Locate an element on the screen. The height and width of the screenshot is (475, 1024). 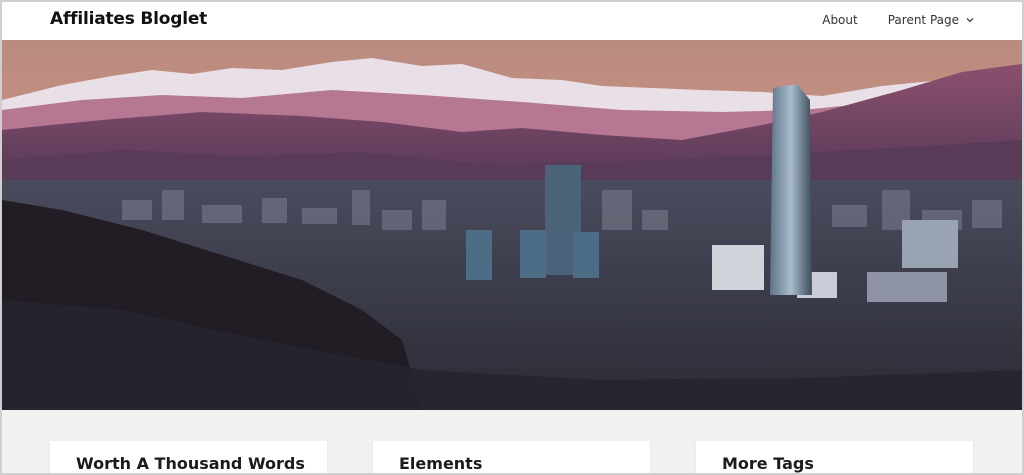
card-elements: Elements is located at coordinates (511, 457).